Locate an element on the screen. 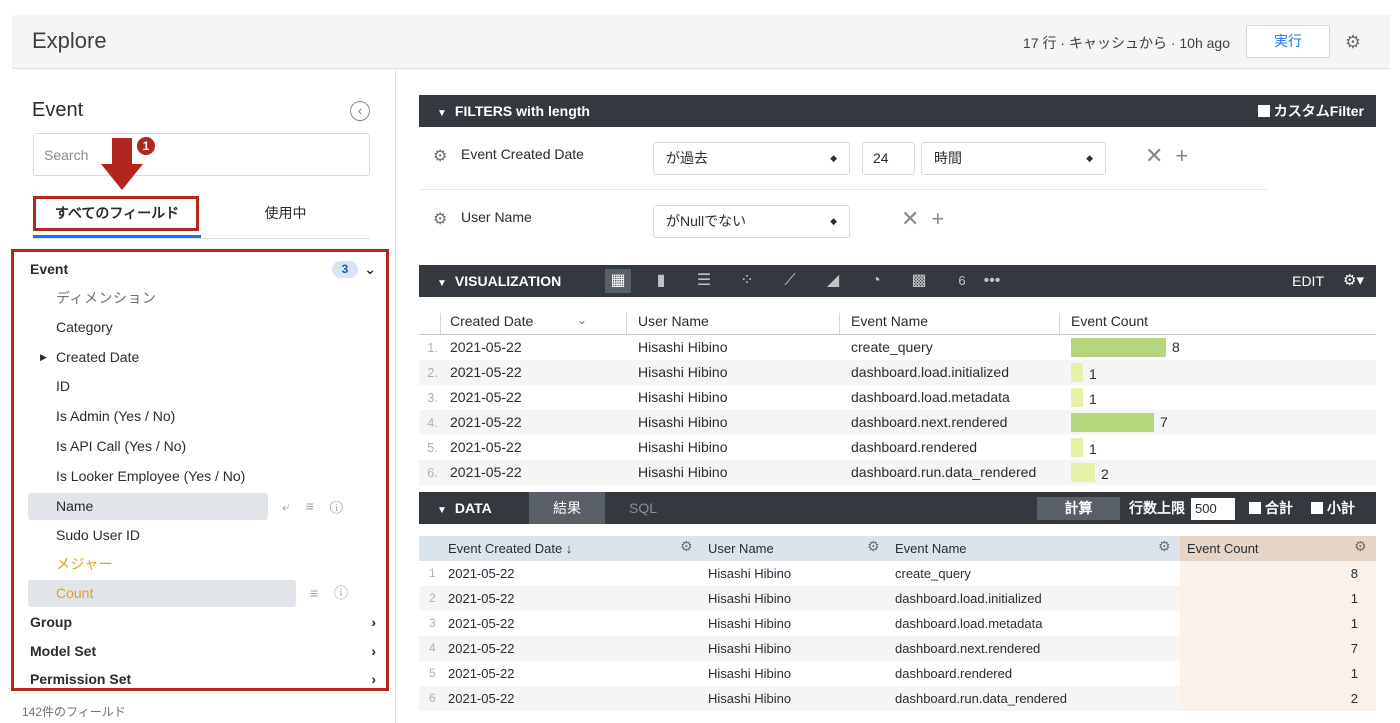 This screenshot has width=1400, height=723. field-item: Category is located at coordinates (200, 327).